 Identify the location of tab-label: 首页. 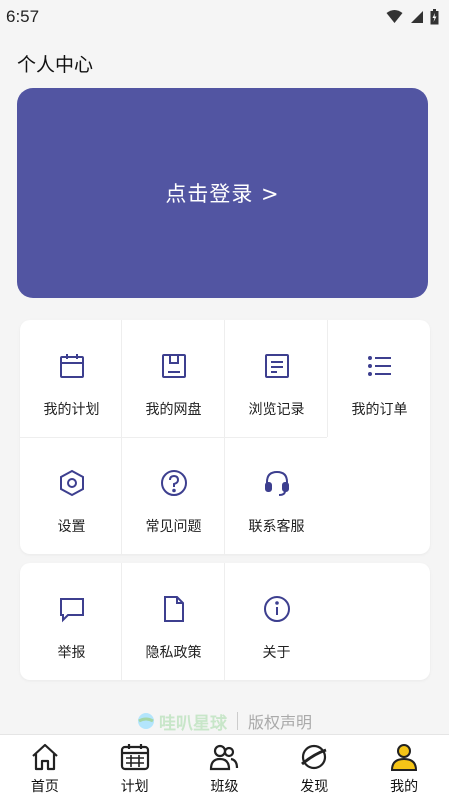
(44, 787).